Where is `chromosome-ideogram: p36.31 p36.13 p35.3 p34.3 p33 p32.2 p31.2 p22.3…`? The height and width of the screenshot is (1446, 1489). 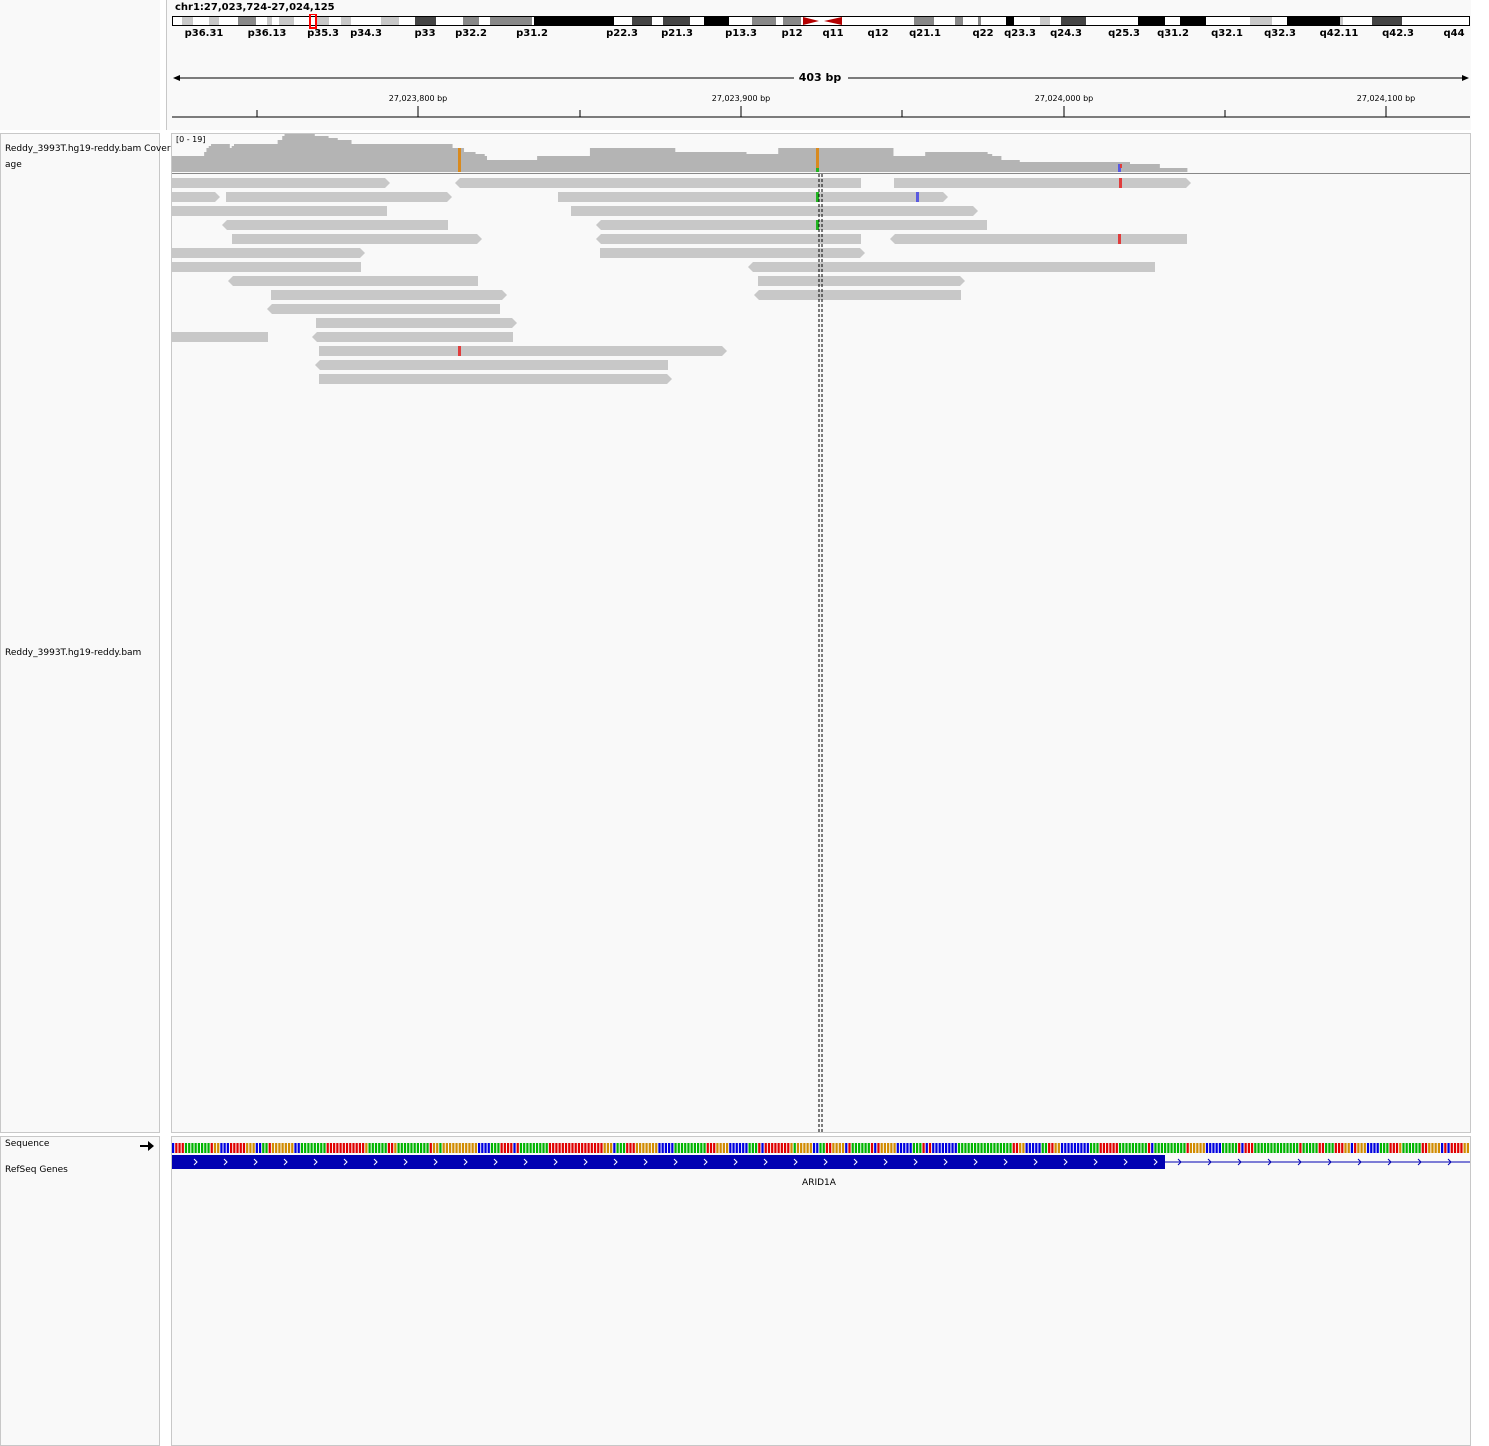
chromosome-ideogram: p36.31 p36.13 p35.3 p34.3 p33 p32.2 p31.2 p22.3… is located at coordinates (821, 28).